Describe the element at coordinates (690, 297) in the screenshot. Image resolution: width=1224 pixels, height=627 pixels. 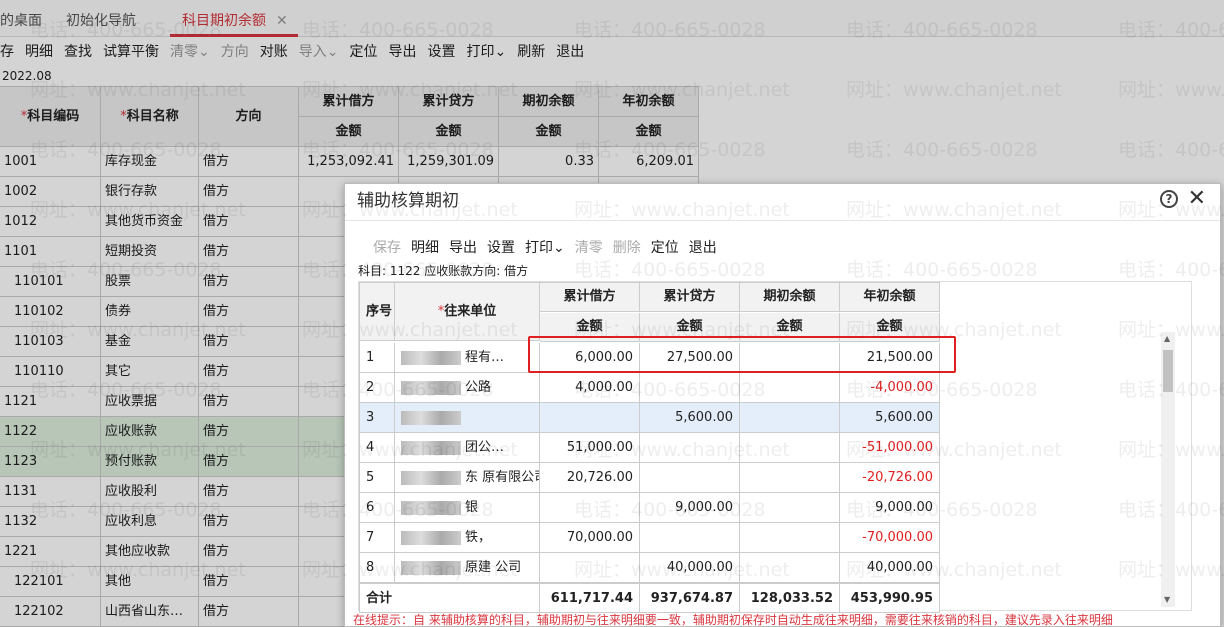
I see `col-credit: 累计贷方` at that location.